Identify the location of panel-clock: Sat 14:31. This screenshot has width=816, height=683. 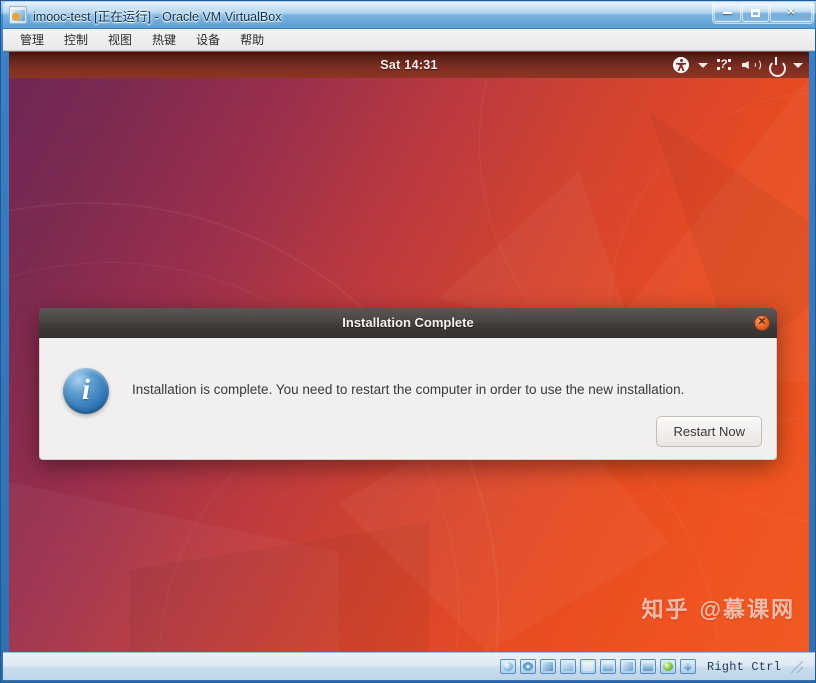
(409, 65).